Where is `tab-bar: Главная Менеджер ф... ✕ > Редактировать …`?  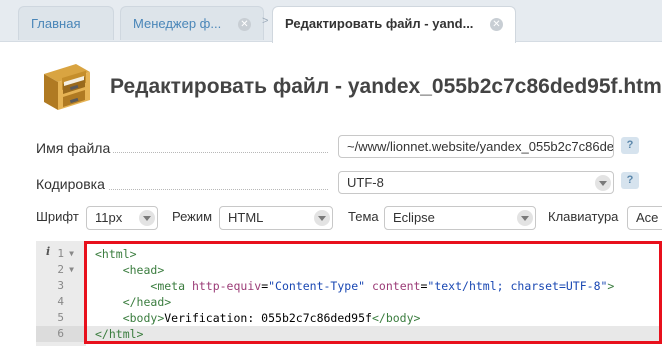
tab-bar: Главная Менеджер ф... ✕ > Редактировать … is located at coordinates (331, 21).